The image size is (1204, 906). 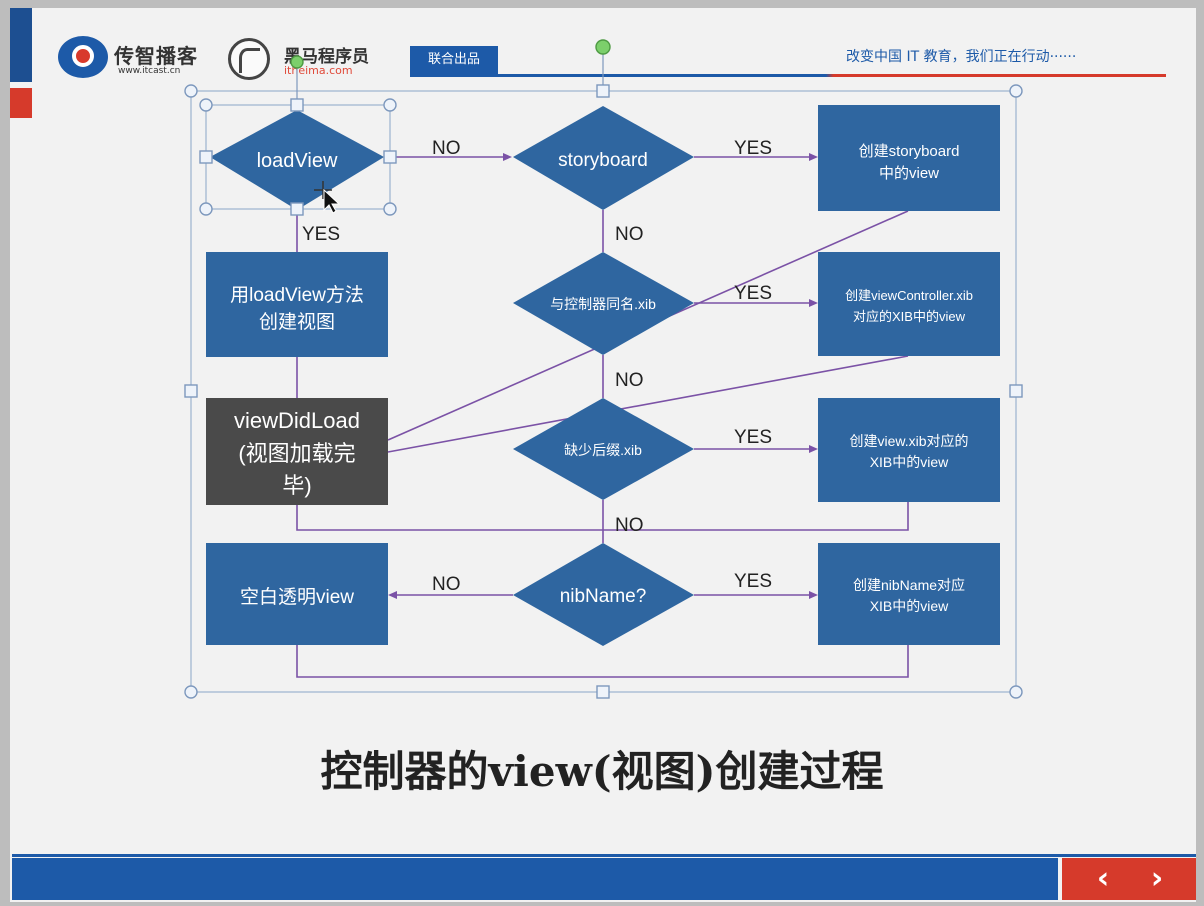 I want to click on edge-label-nibname-yes: YES, so click(x=753, y=581).